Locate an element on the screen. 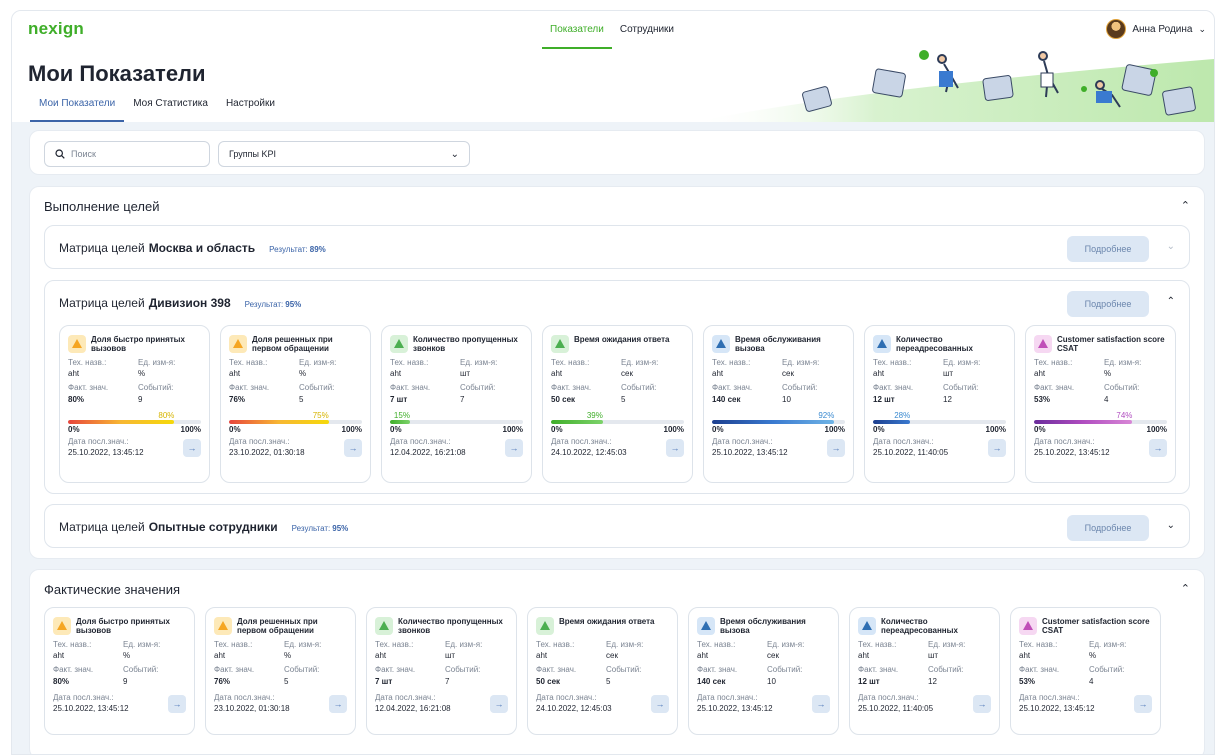  unit-value: шт is located at coordinates (948, 373).